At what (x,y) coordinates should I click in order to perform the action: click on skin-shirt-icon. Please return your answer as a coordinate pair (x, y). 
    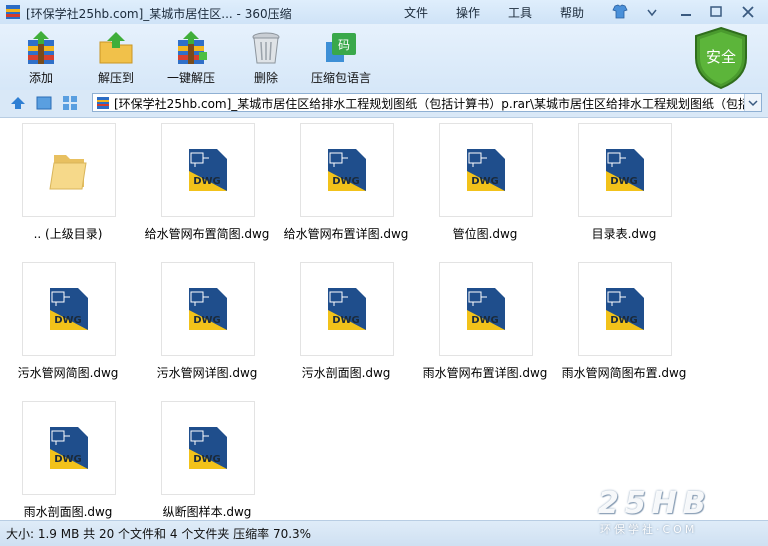
    Looking at the image, I should click on (620, 12).